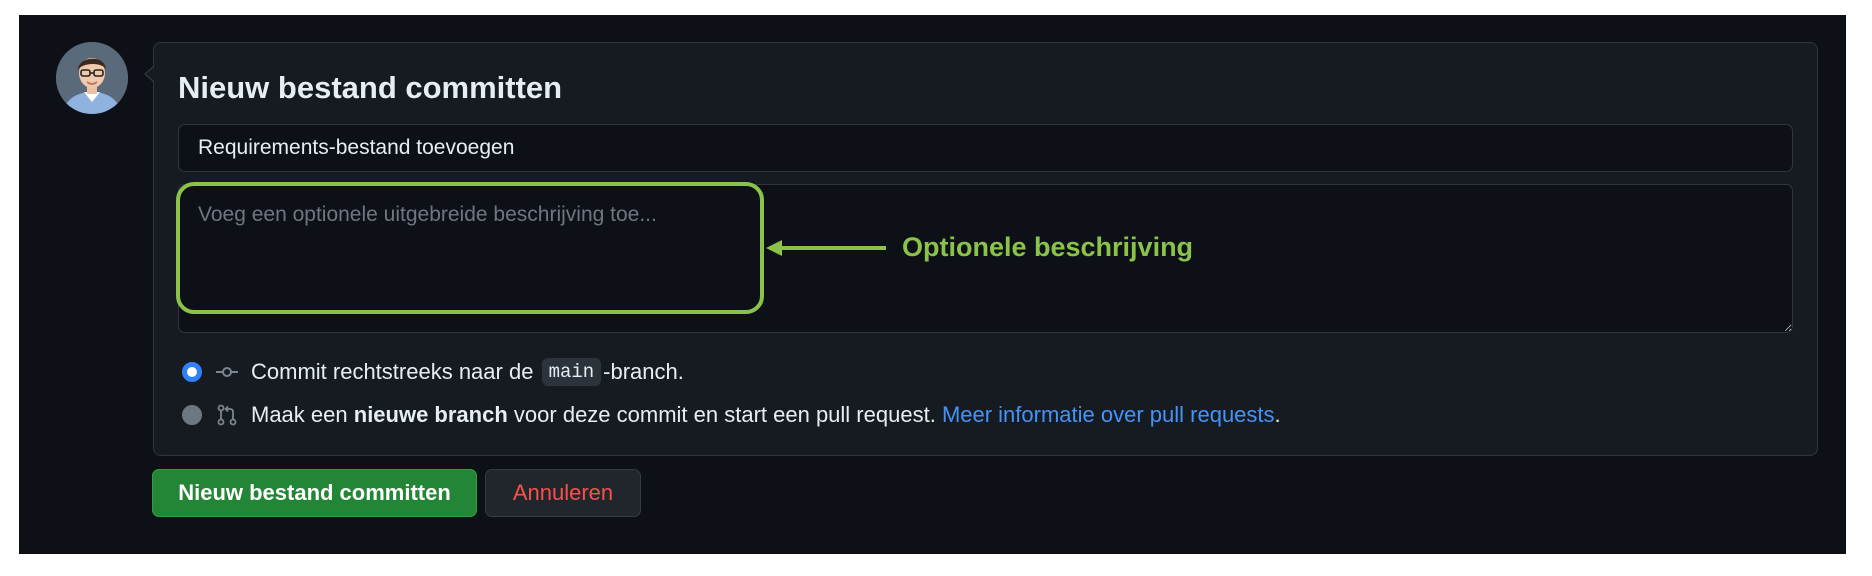 The height and width of the screenshot is (576, 1872). I want to click on radio-new-branch, so click(192, 415).